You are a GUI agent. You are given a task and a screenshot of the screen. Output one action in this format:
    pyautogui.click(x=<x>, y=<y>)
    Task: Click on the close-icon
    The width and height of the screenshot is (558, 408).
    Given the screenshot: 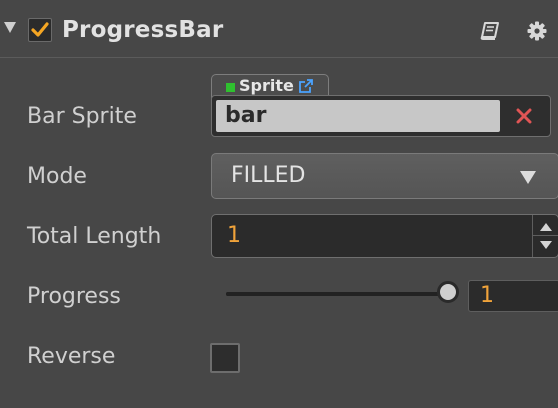 What is the action you would take?
    pyautogui.click(x=524, y=116)
    